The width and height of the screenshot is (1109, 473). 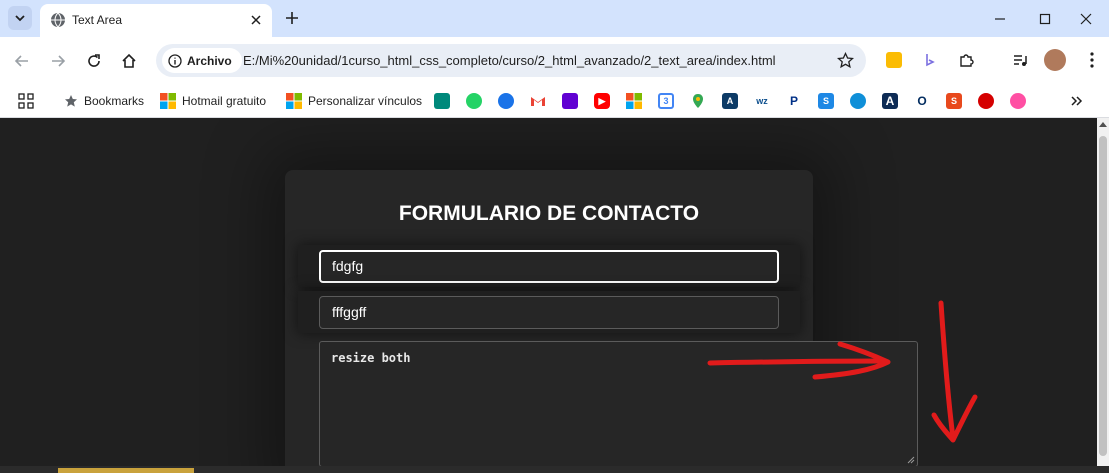 I want to click on map-pin-icon, so click(x=698, y=101).